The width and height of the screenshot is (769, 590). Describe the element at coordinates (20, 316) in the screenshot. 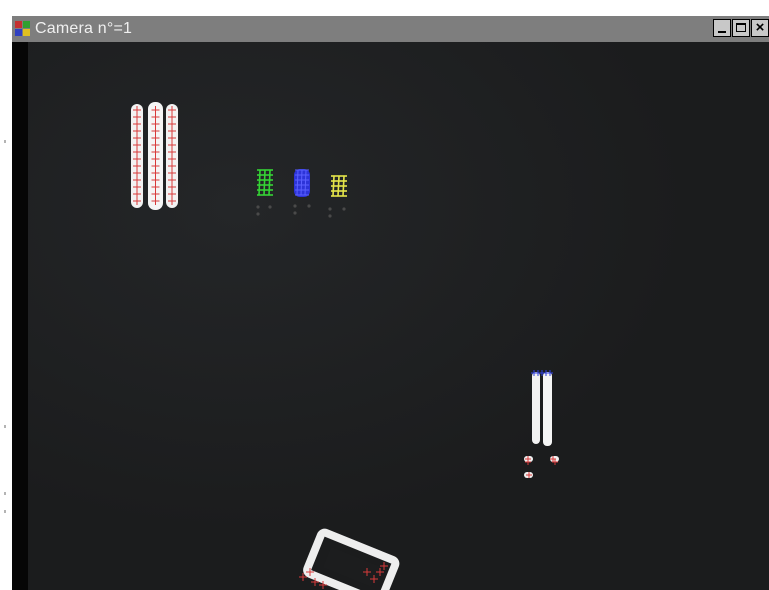

I see `viewport-left-border` at that location.